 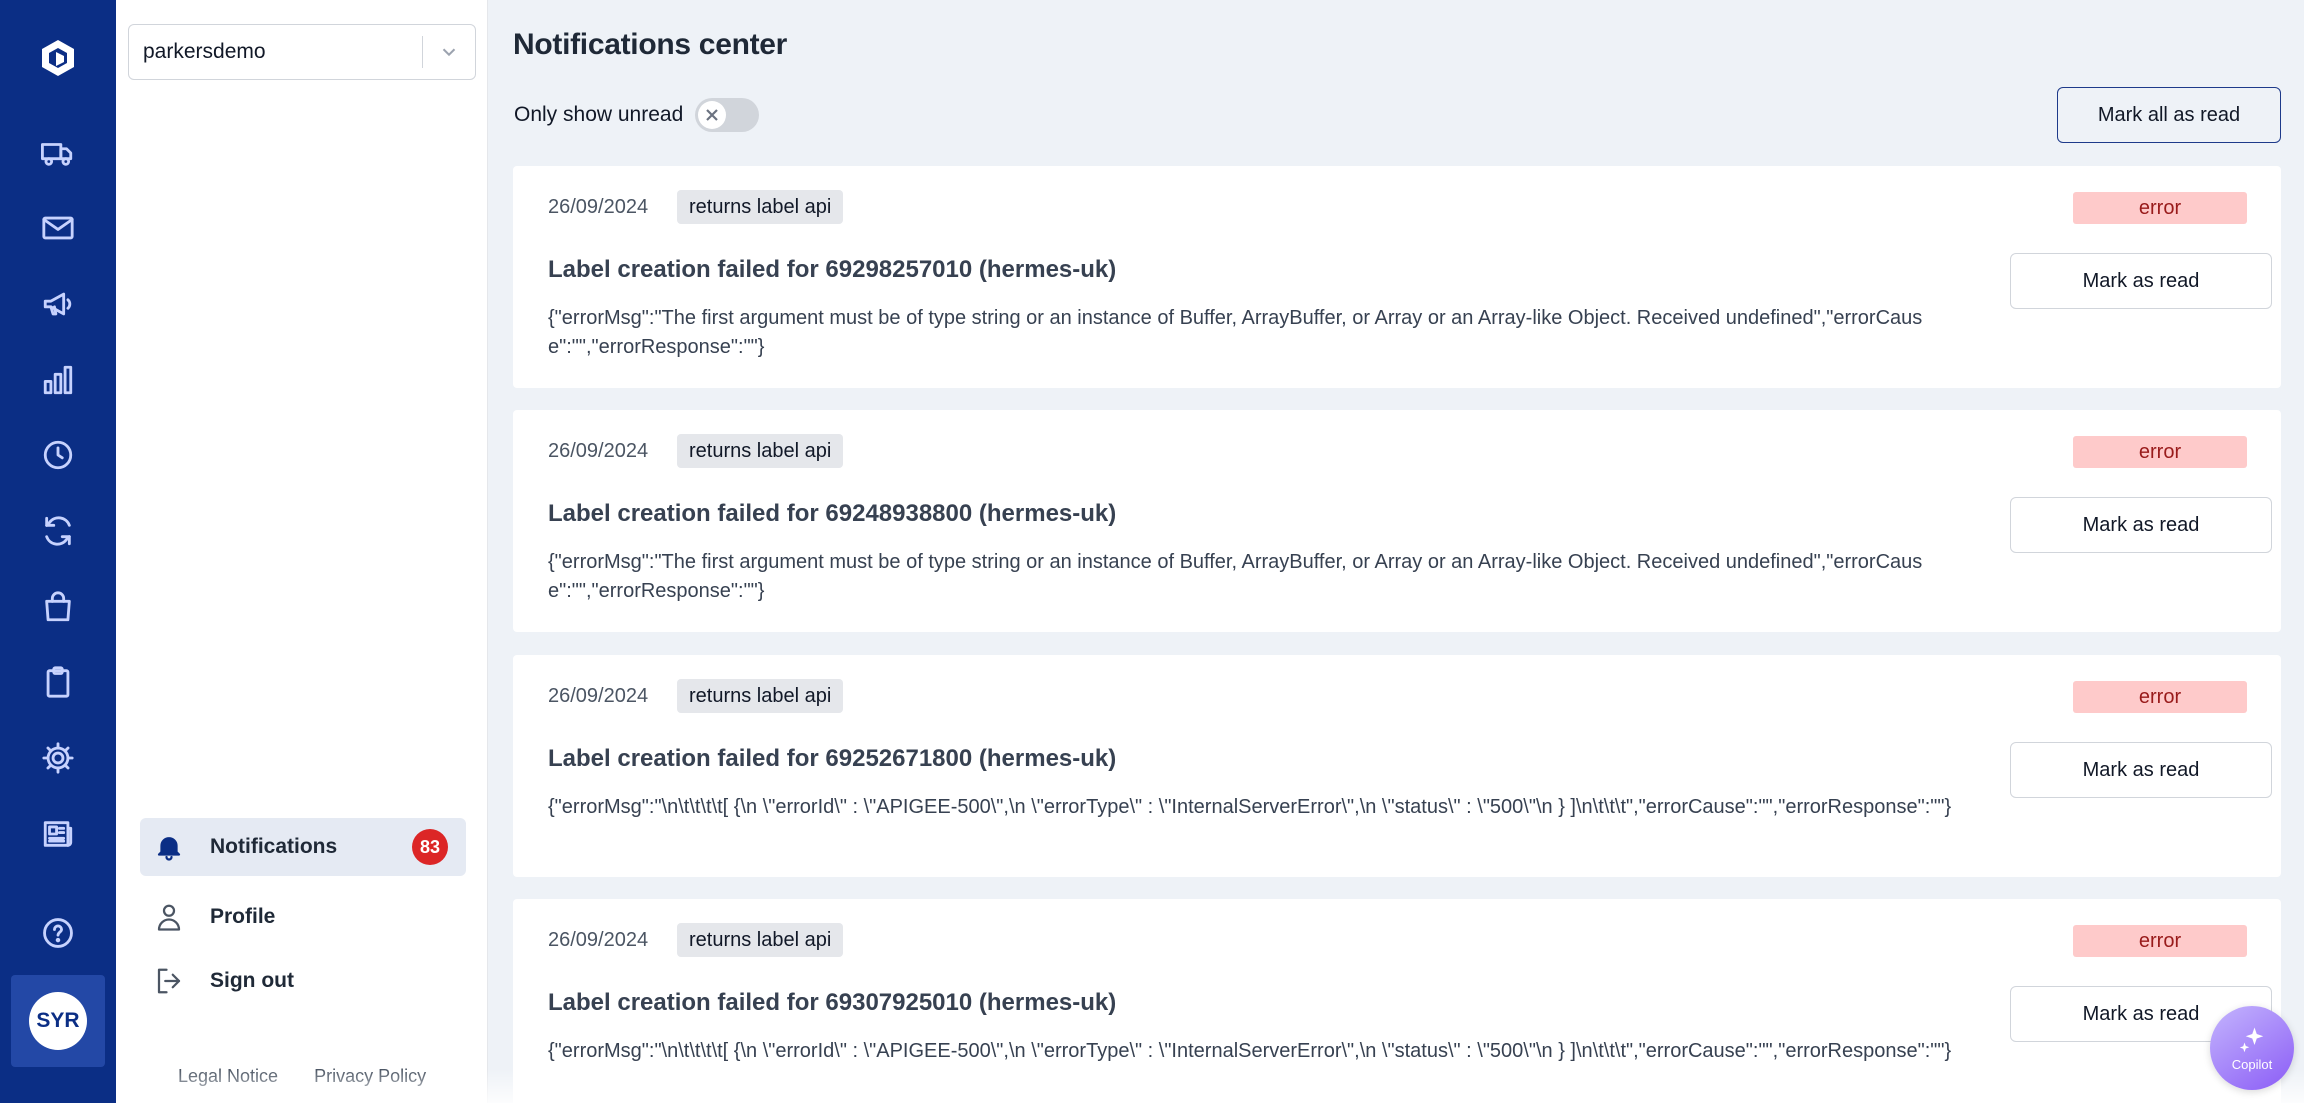 I want to click on bell-icon, so click(x=169, y=849).